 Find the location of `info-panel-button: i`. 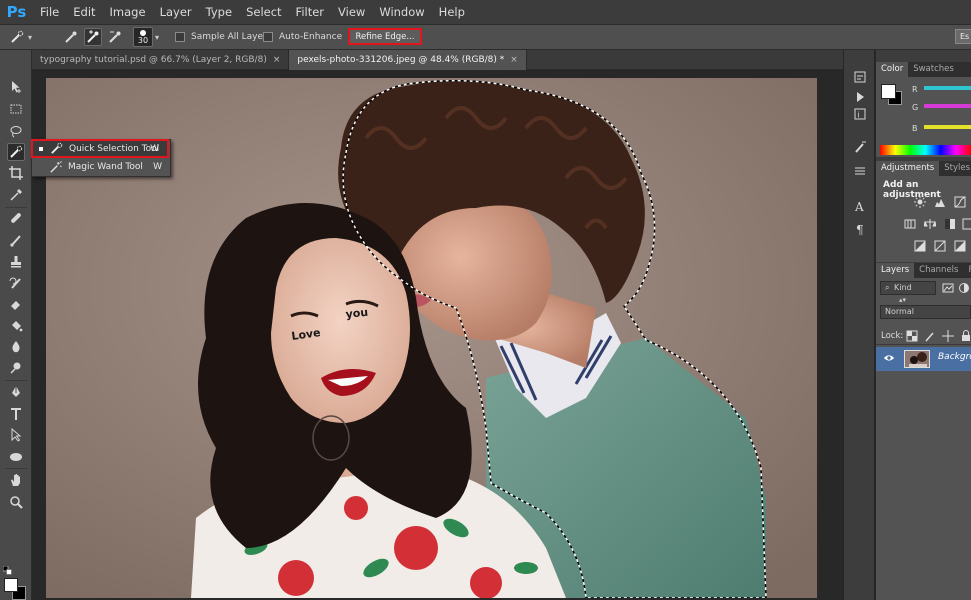

info-panel-button: i is located at coordinates (860, 114).